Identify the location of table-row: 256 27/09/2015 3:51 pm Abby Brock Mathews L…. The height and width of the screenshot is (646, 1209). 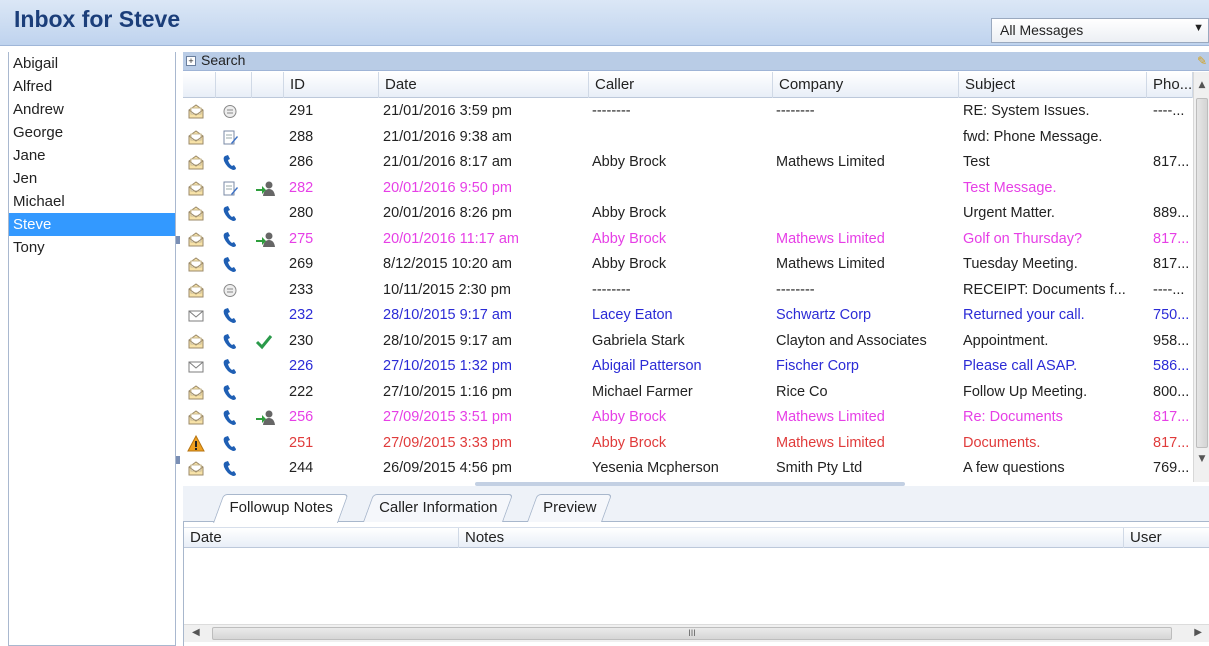
(688, 418).